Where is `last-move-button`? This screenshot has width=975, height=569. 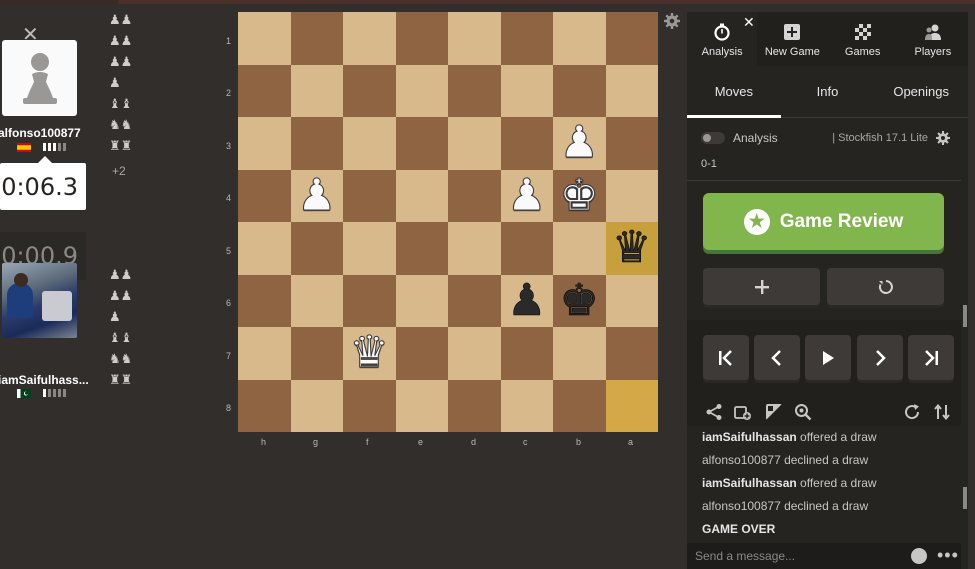 last-move-button is located at coordinates (931, 357).